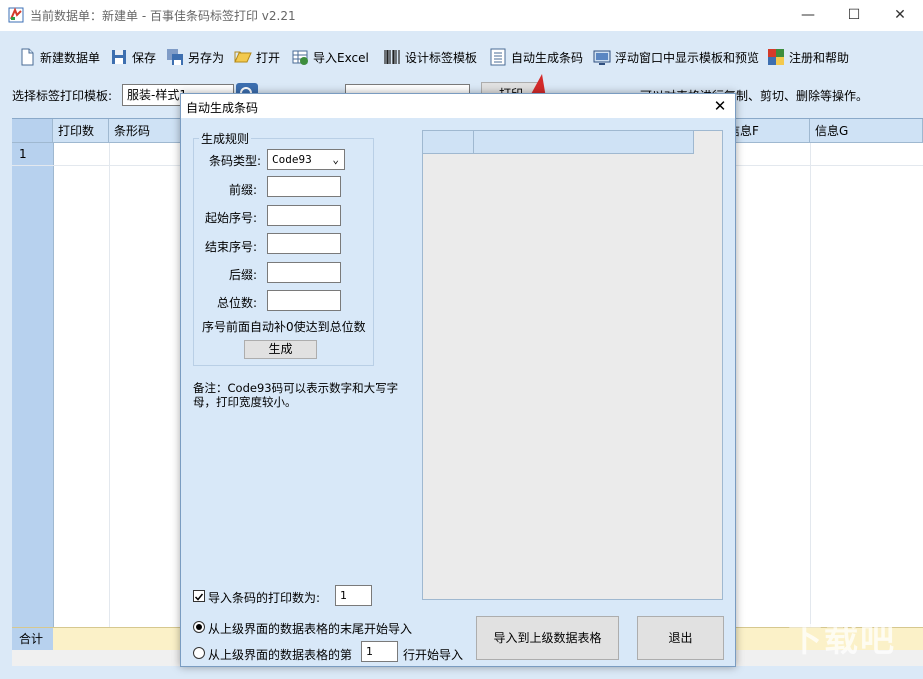 This screenshot has width=923, height=679. What do you see at coordinates (304, 272) in the screenshot?
I see `suffix-input` at bounding box center [304, 272].